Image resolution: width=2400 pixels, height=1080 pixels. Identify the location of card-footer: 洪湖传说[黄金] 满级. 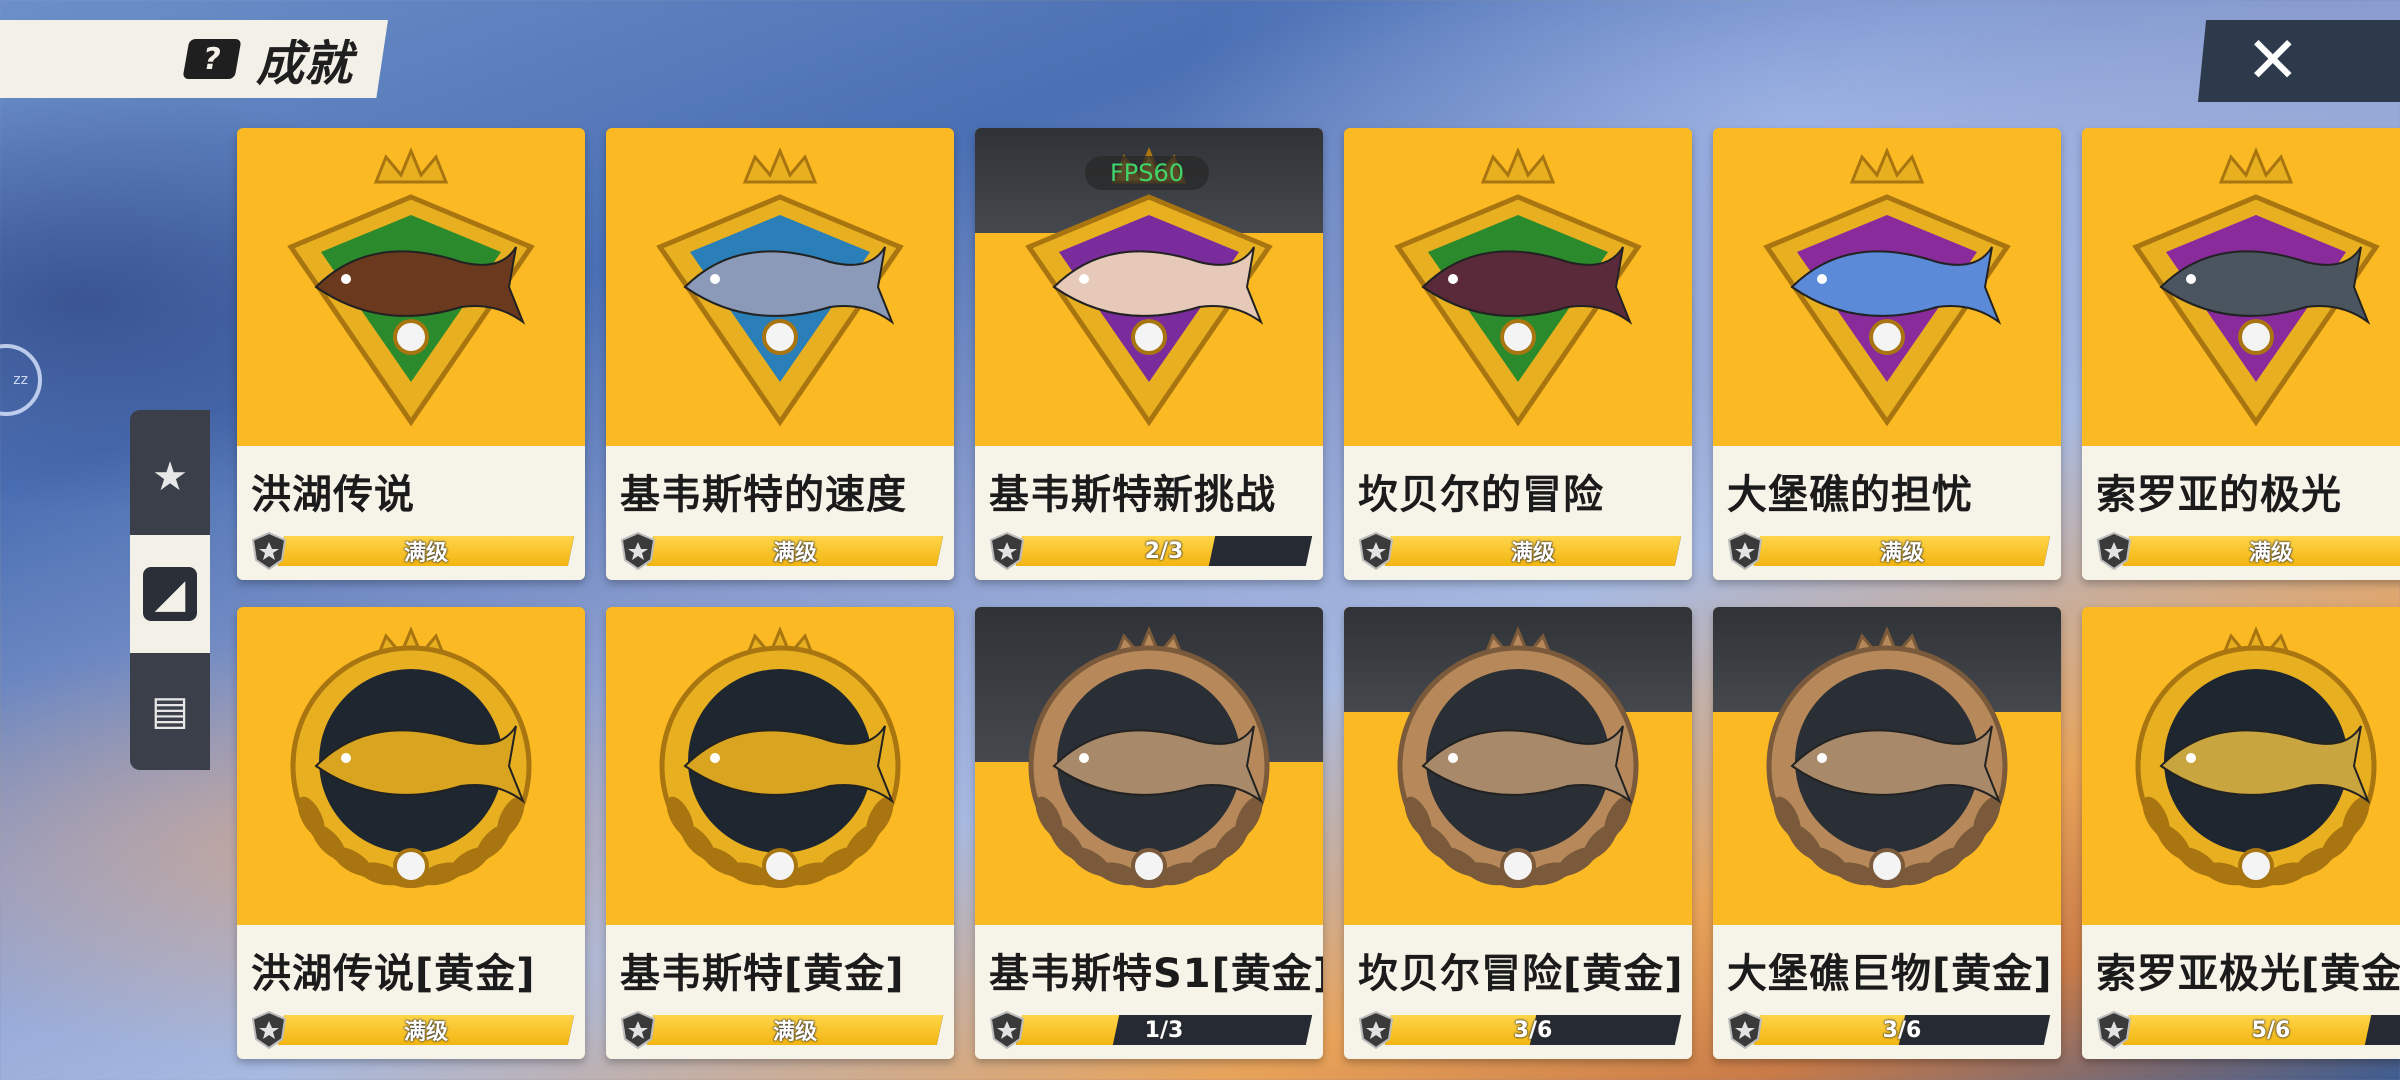
(411, 992).